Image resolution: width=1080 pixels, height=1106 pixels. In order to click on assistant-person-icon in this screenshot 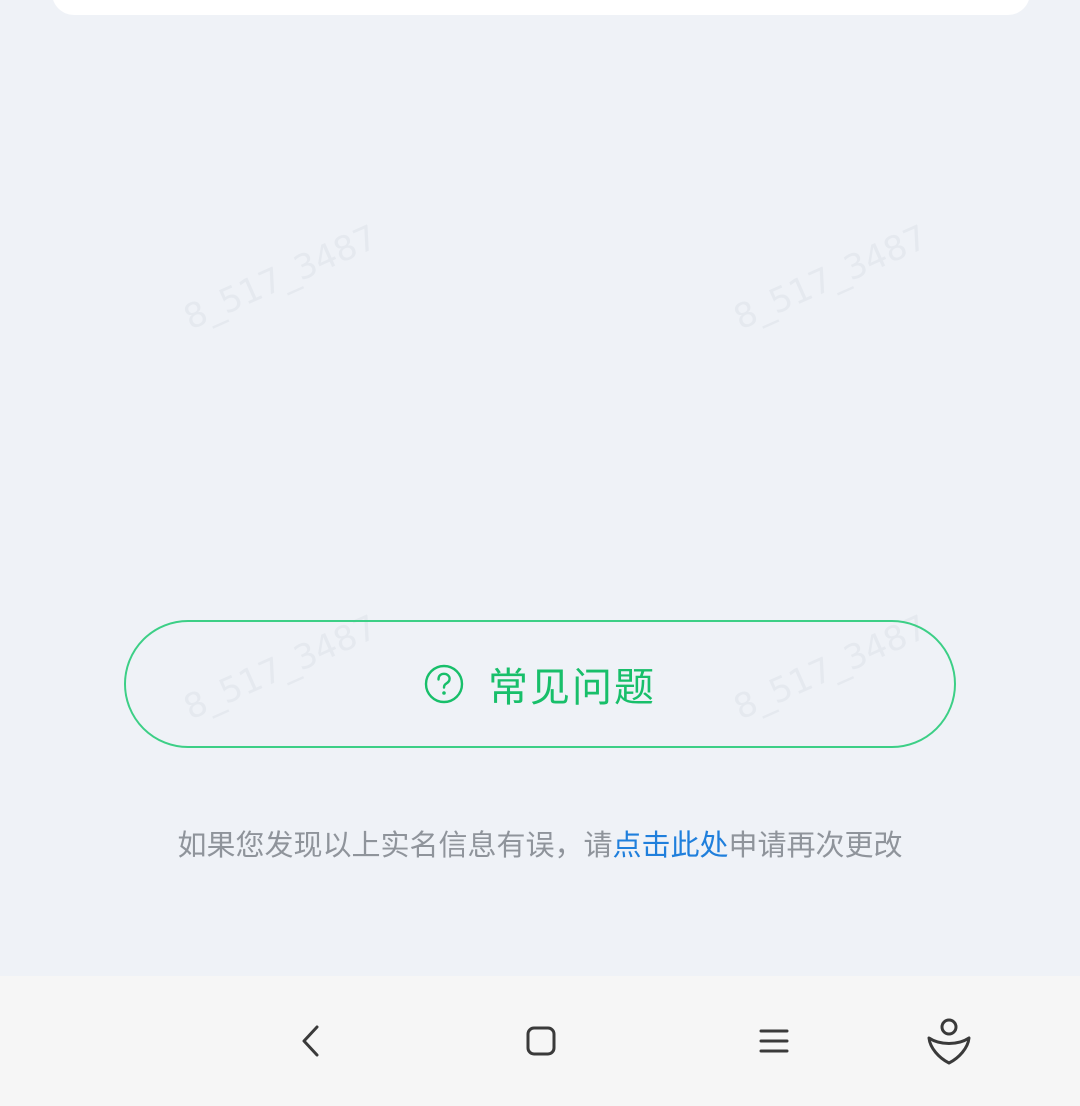, I will do `click(949, 1041)`.